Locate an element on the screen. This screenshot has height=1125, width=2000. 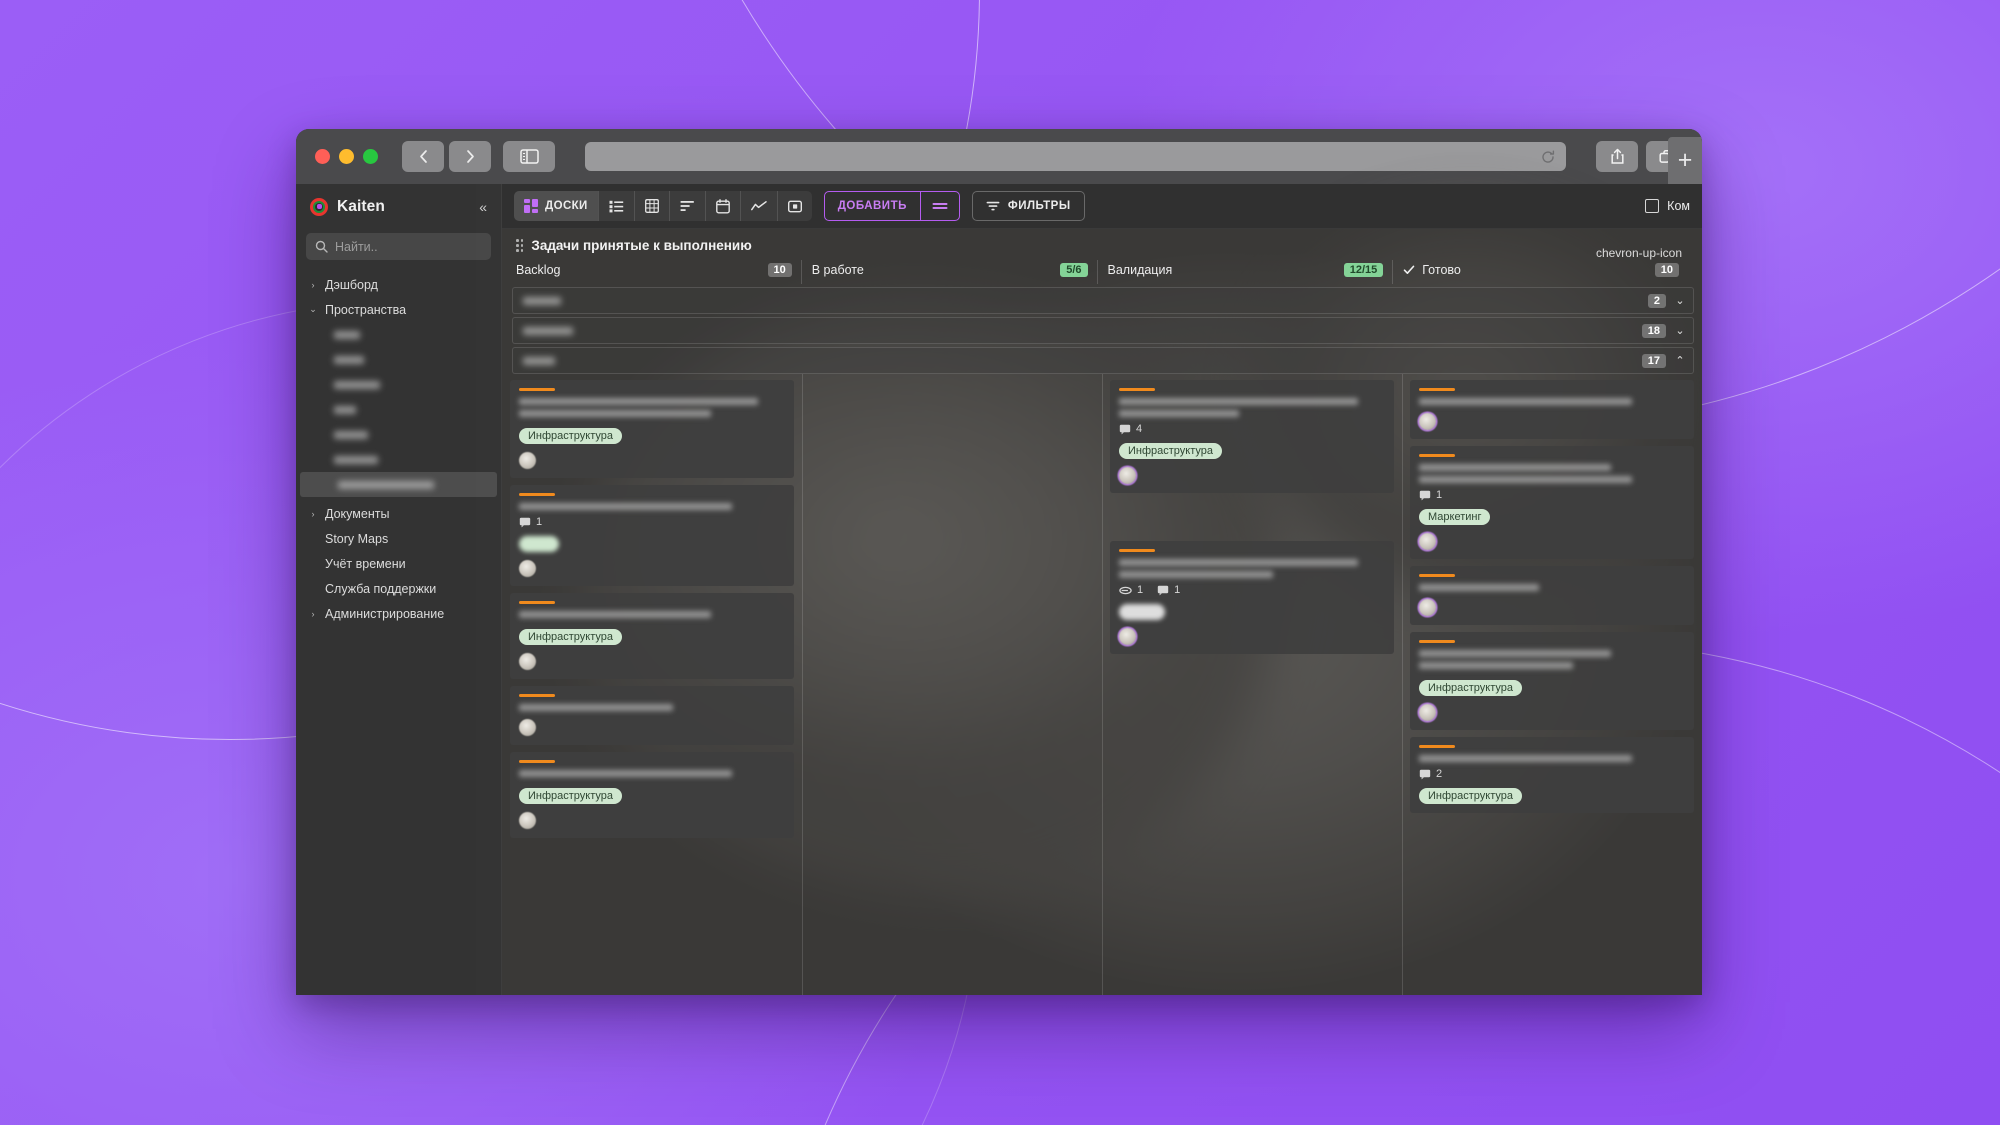
navigation-buttons is located at coordinates (446, 156).